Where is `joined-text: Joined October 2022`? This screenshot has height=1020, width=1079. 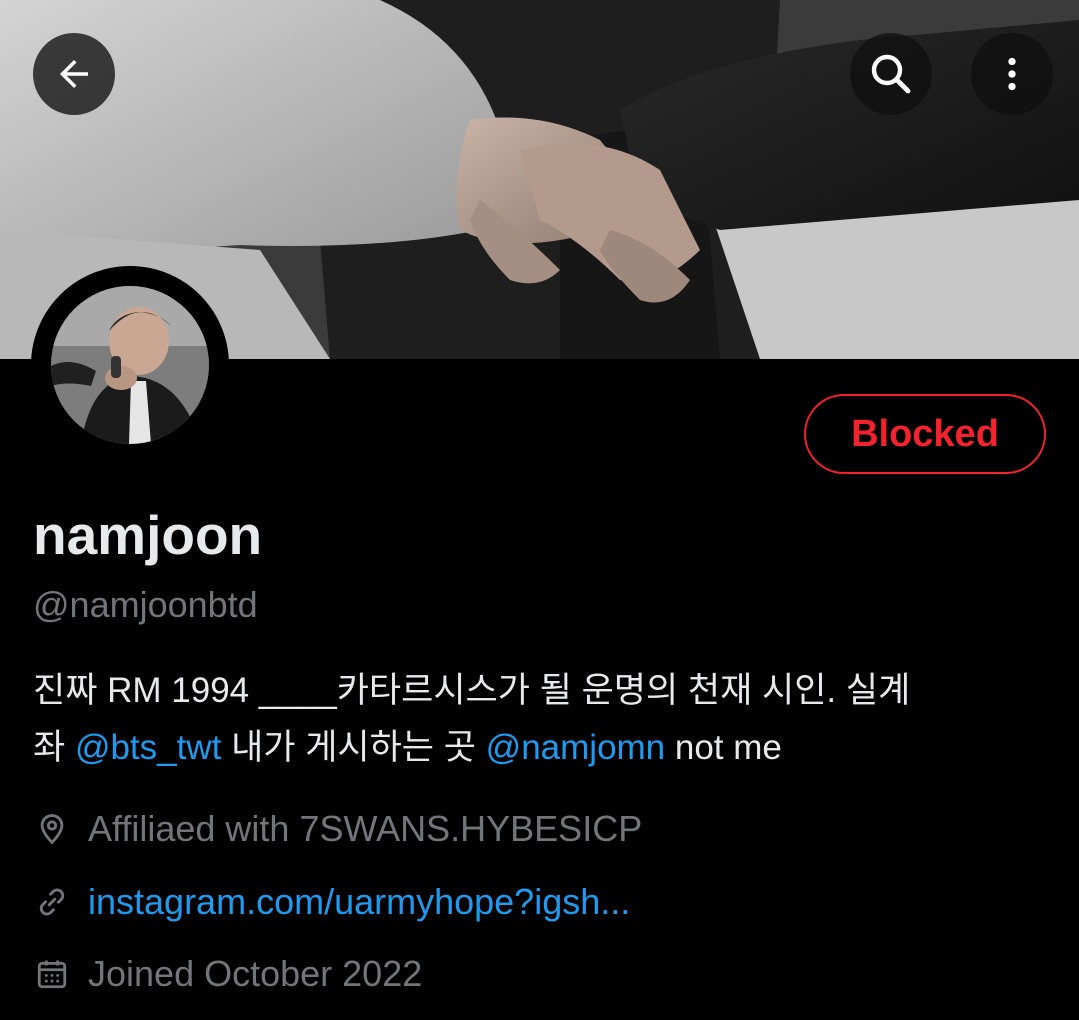
joined-text: Joined October 2022 is located at coordinates (255, 973).